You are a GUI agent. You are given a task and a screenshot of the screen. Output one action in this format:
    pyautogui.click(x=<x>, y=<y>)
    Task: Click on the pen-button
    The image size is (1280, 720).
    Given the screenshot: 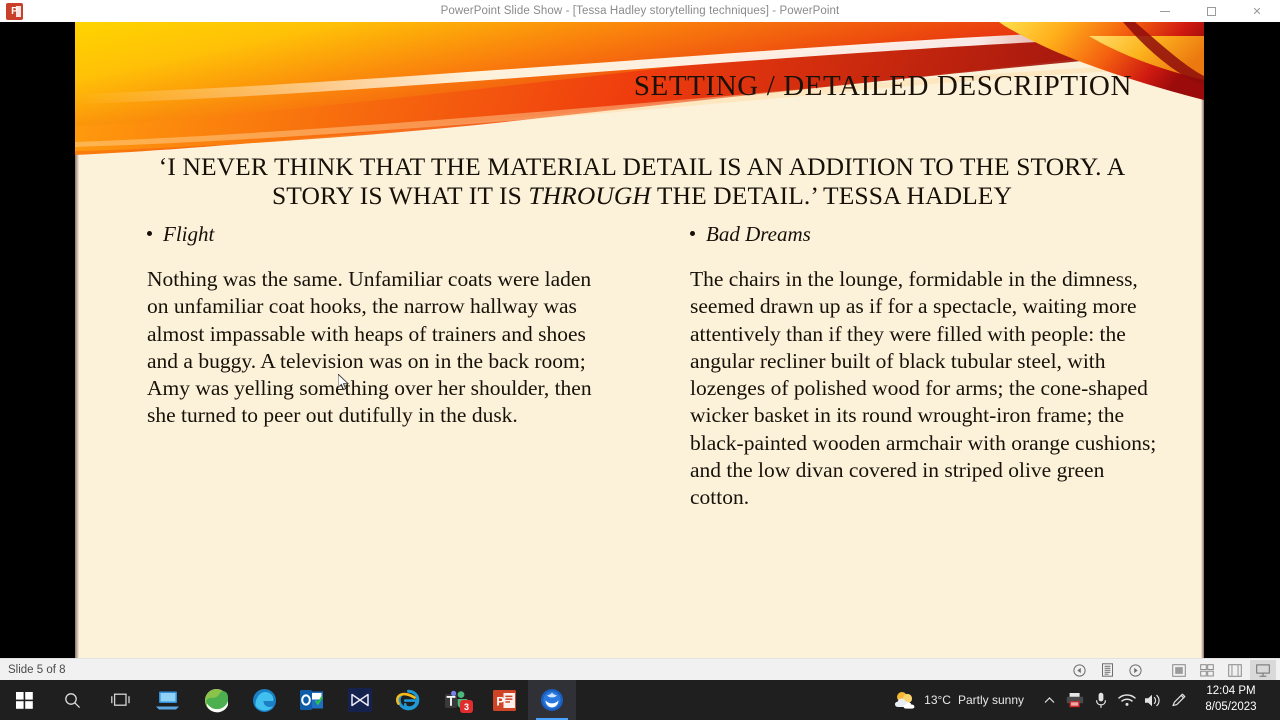 What is the action you would take?
    pyautogui.click(x=1179, y=700)
    